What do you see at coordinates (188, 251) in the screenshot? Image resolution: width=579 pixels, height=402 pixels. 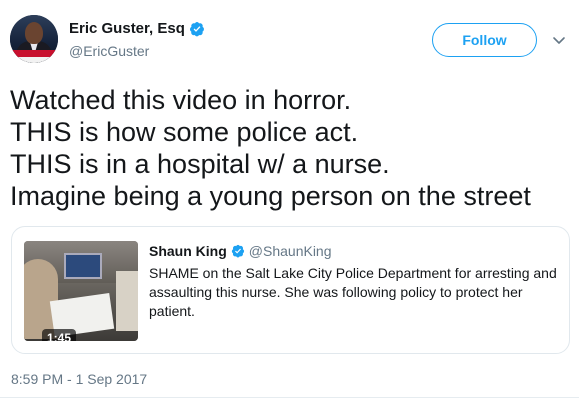 I see `quoted-display-name: Shaun King` at bounding box center [188, 251].